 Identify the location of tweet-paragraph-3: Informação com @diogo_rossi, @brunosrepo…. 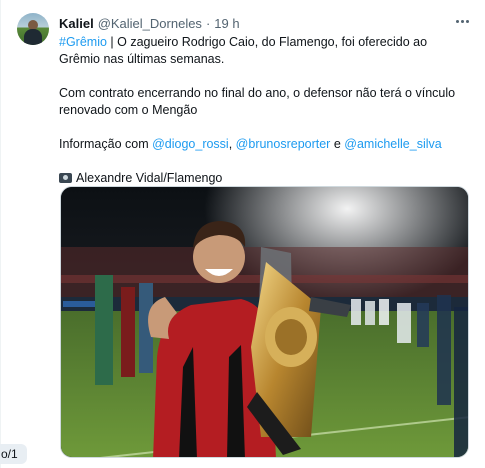
(265, 144).